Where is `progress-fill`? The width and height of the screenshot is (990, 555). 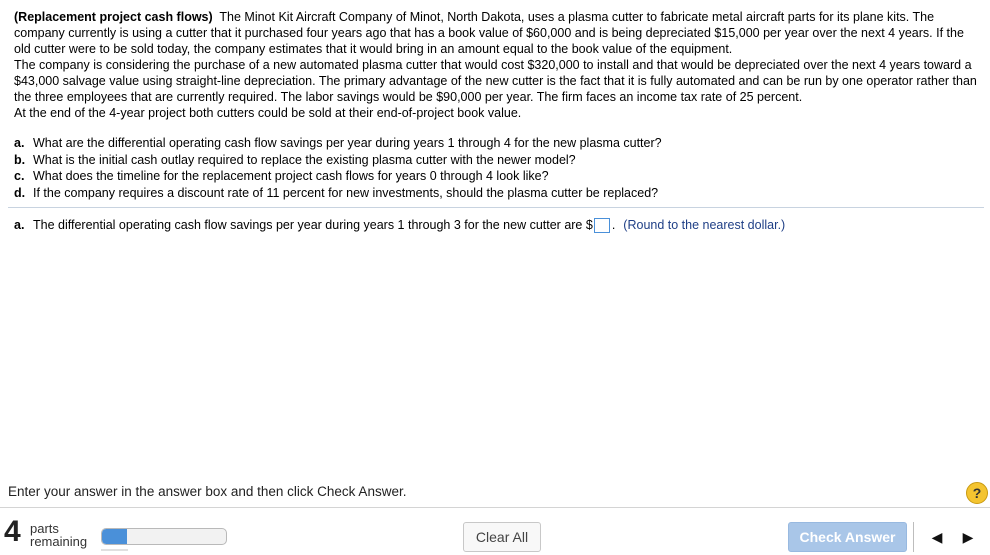 progress-fill is located at coordinates (114, 536).